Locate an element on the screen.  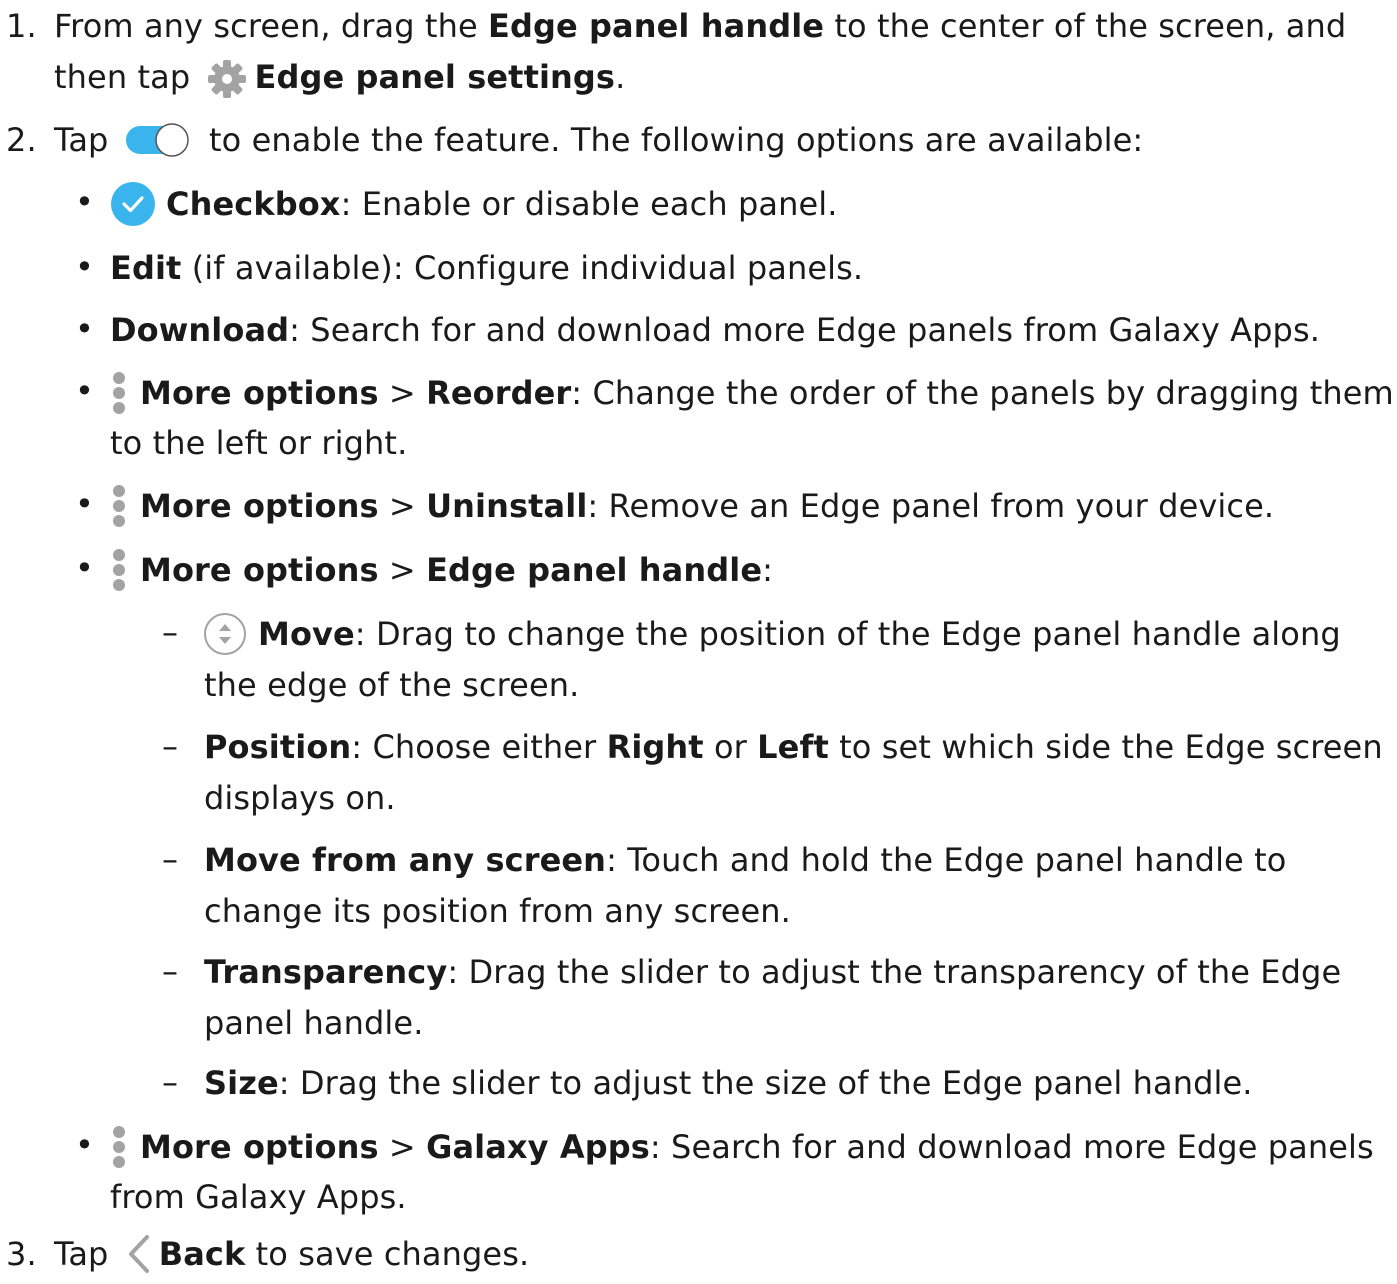
dash-position: – is located at coordinates (170, 746).